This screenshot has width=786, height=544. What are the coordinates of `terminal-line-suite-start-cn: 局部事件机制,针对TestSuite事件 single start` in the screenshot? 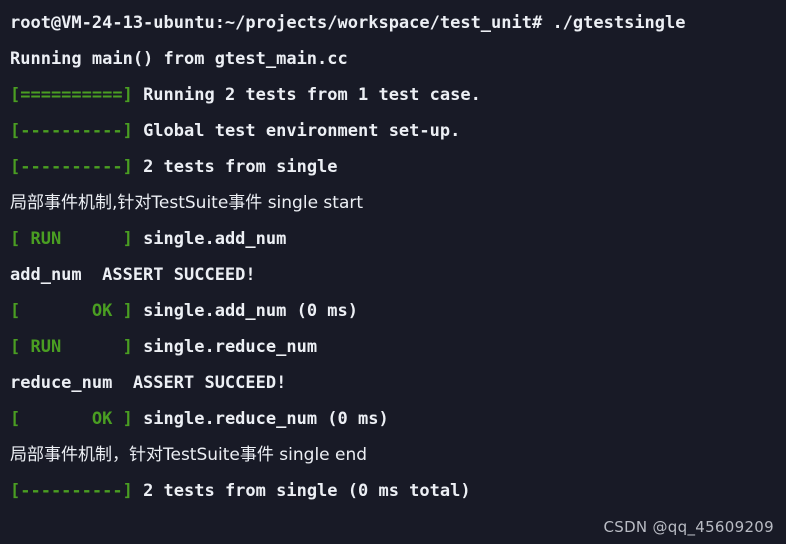 It's located at (186, 203).